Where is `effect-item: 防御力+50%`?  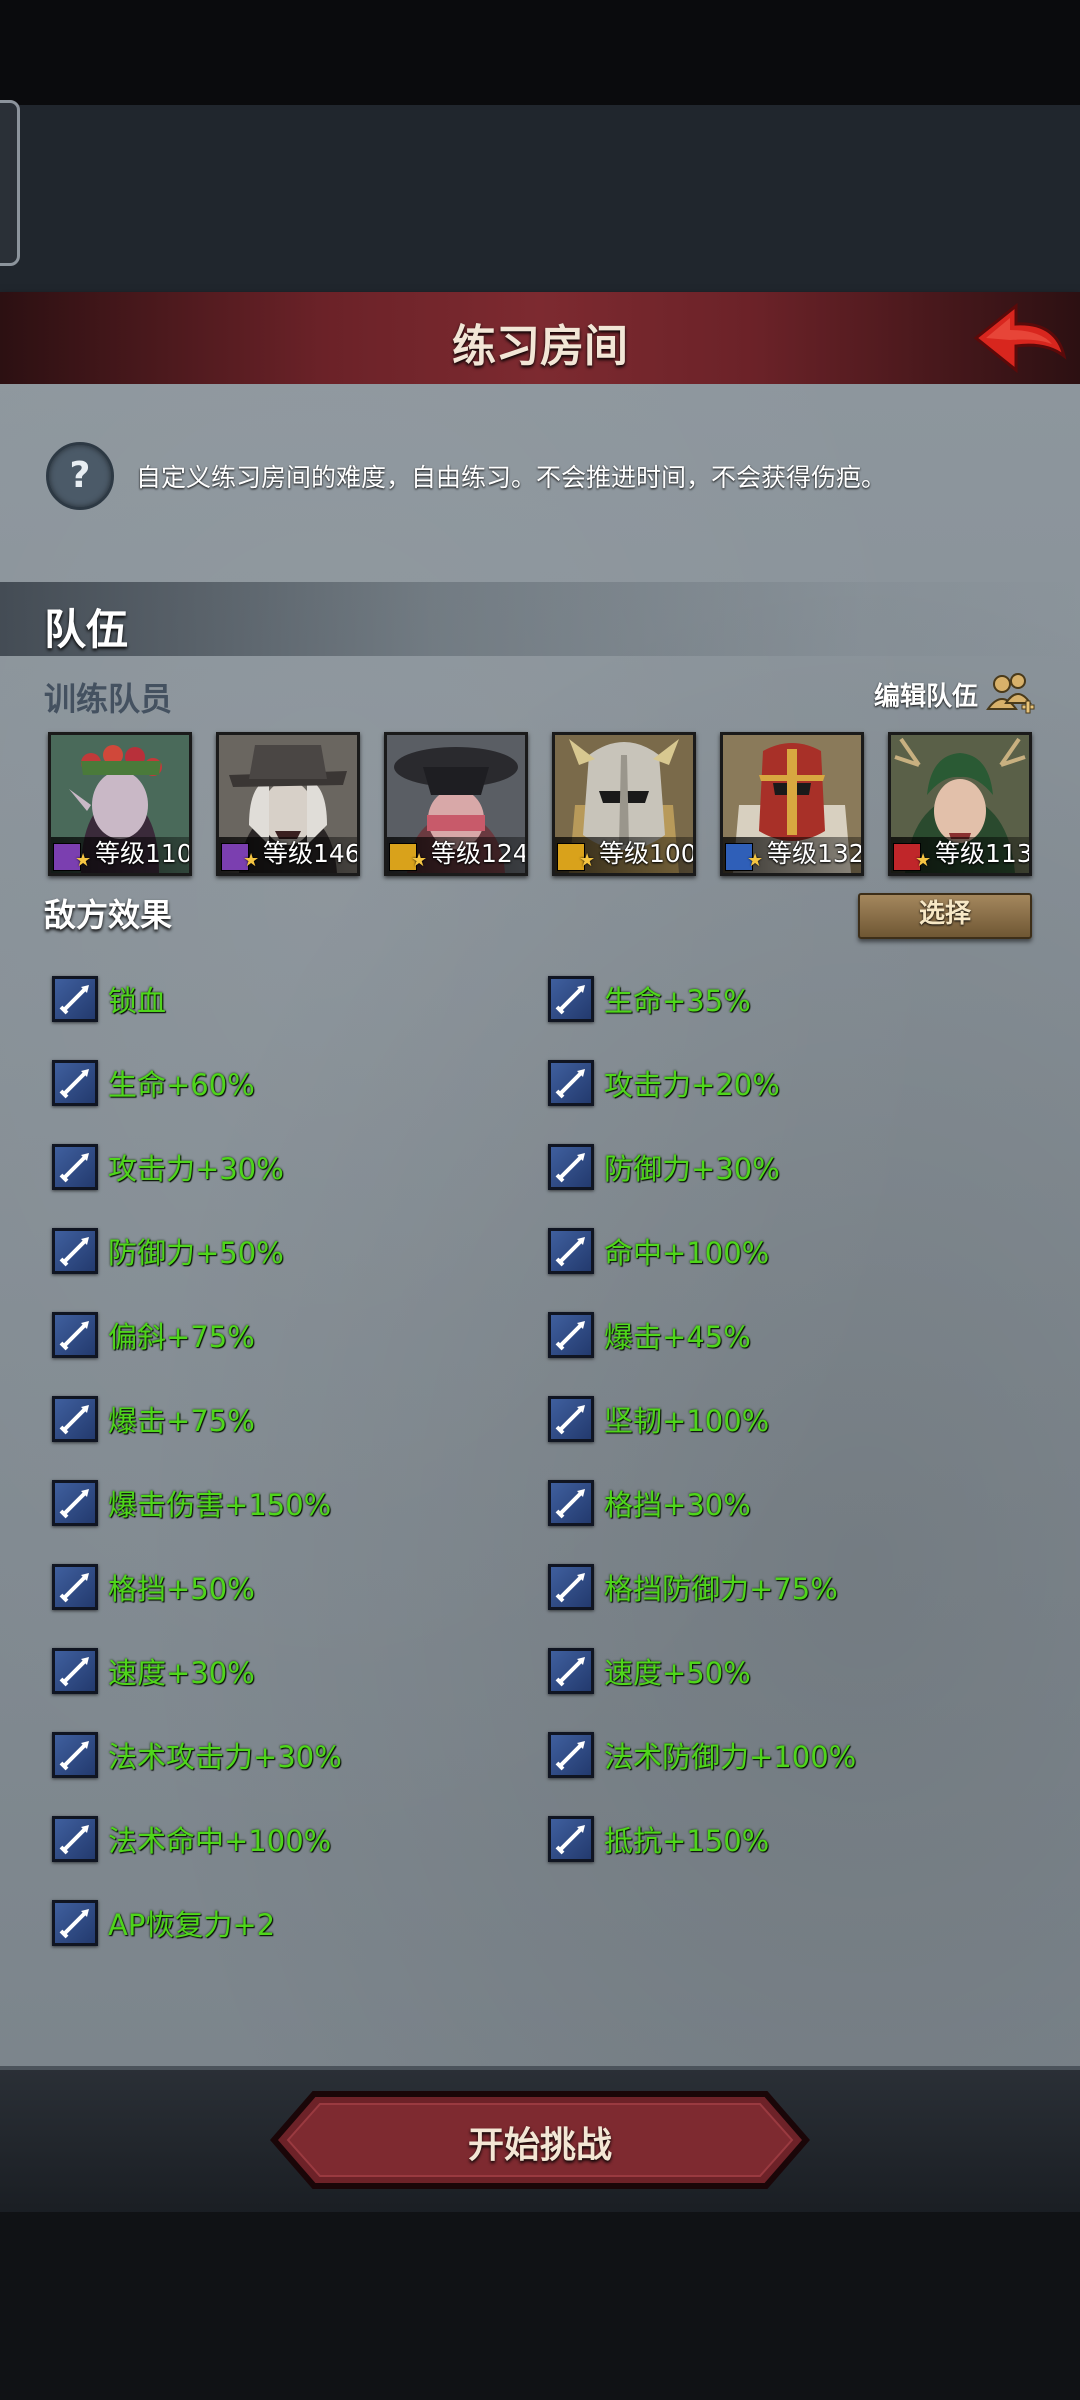 effect-item: 防御力+50% is located at coordinates (168, 1251).